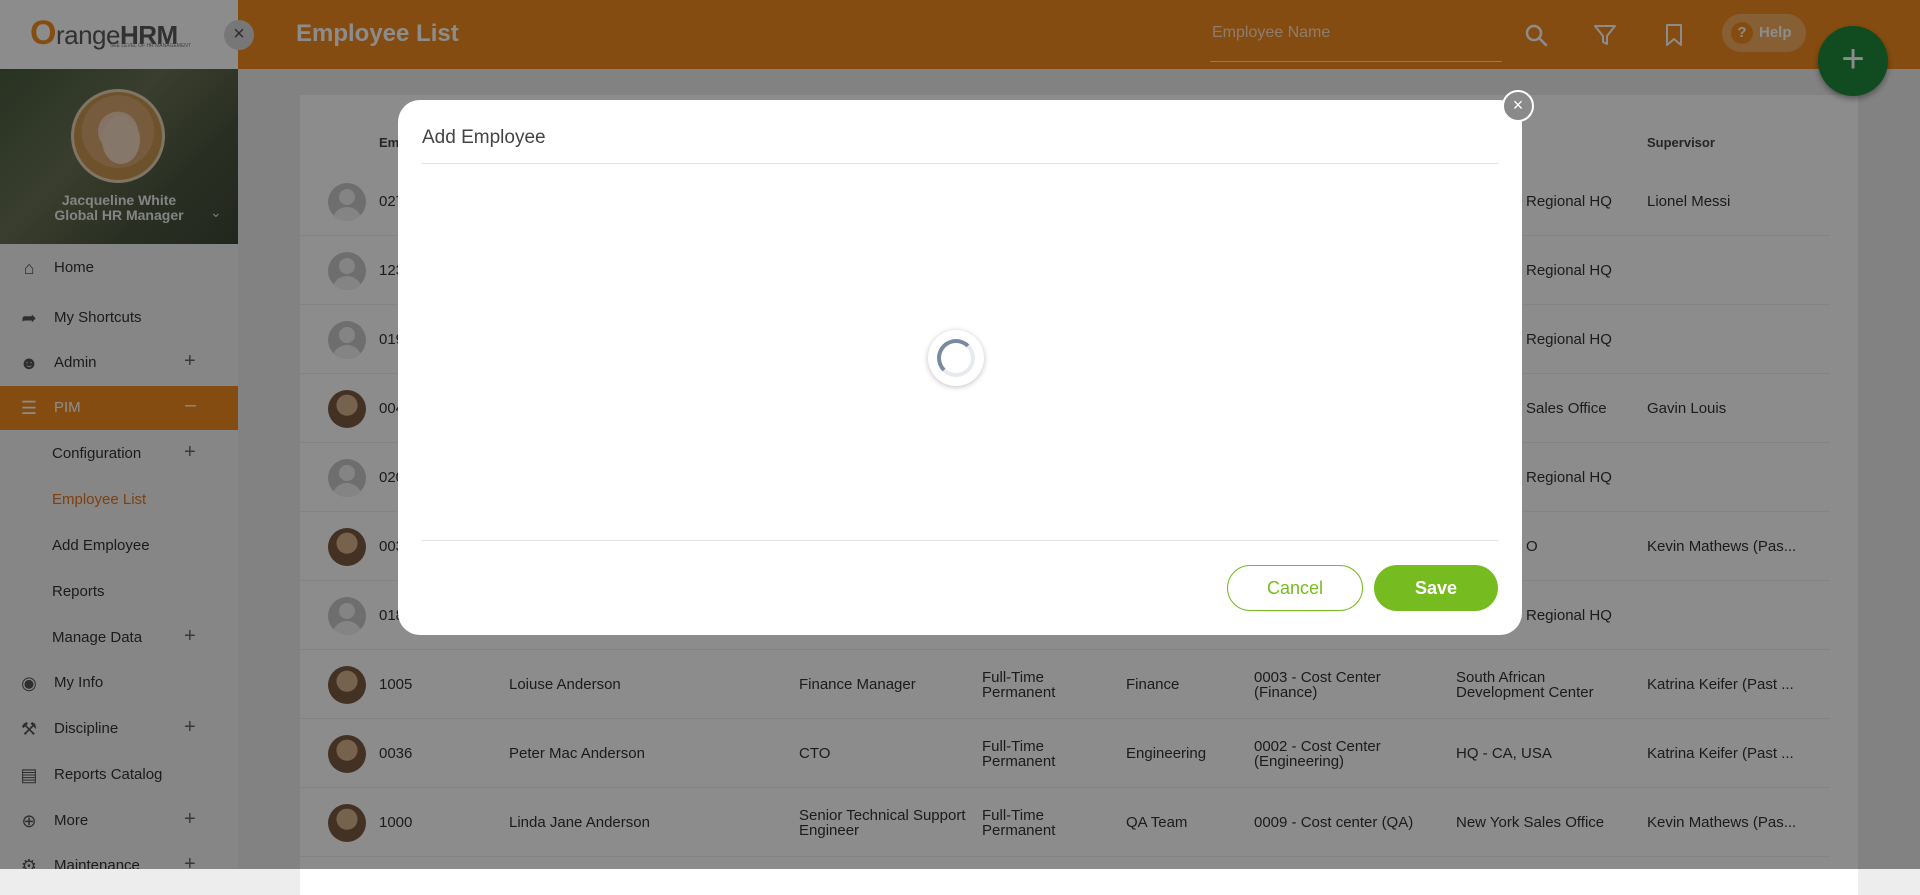 This screenshot has height=895, width=1920. Describe the element at coordinates (1518, 106) in the screenshot. I see `close-modal-icon: ×` at that location.